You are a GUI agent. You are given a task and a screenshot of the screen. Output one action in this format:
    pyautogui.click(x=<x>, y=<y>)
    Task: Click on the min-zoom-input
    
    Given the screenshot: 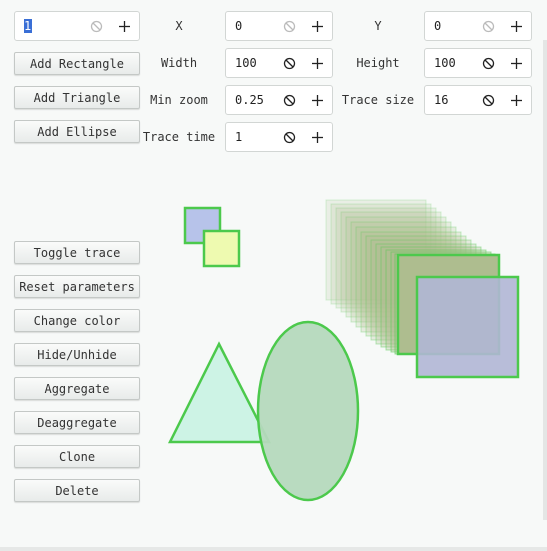 What is the action you would take?
    pyautogui.click(x=259, y=100)
    